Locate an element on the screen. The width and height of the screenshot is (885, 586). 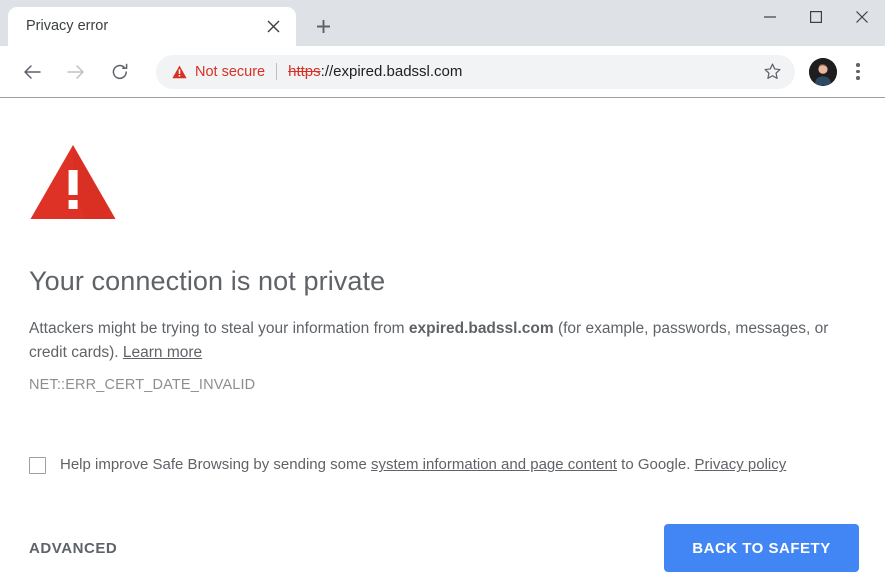
url-text: https://expired.badssl.com is located at coordinates (522, 71).